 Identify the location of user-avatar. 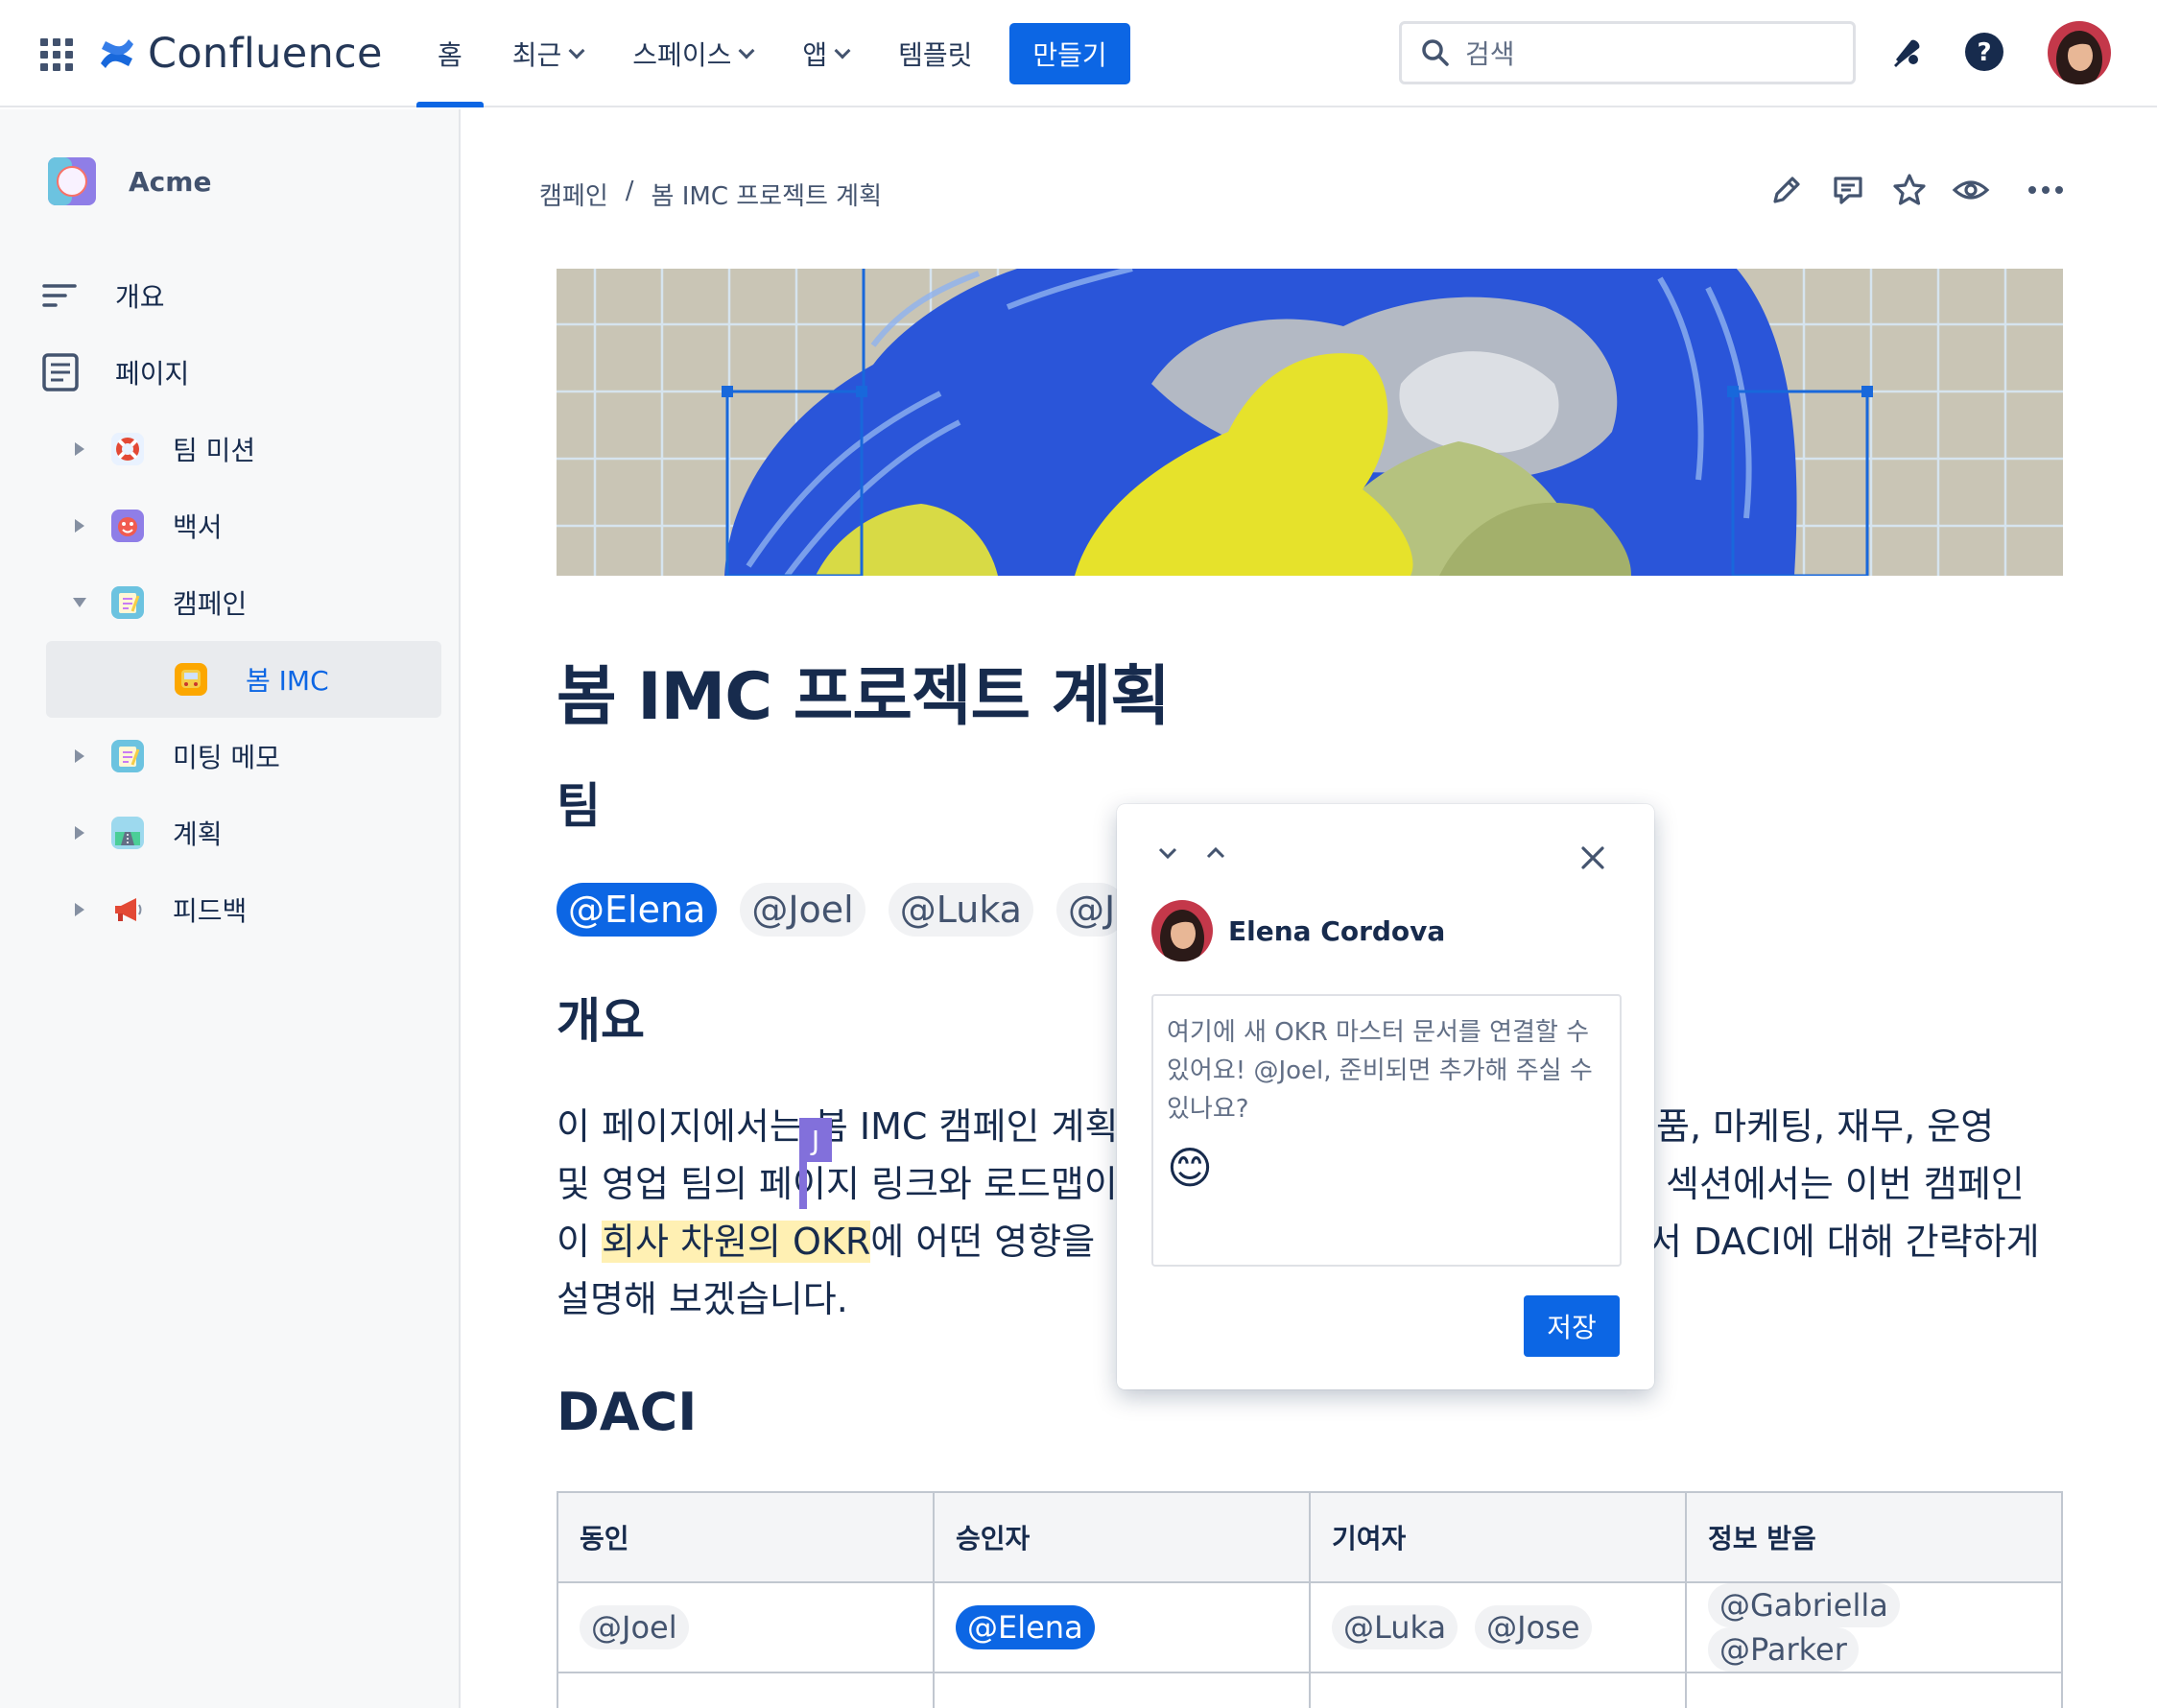
(2079, 52).